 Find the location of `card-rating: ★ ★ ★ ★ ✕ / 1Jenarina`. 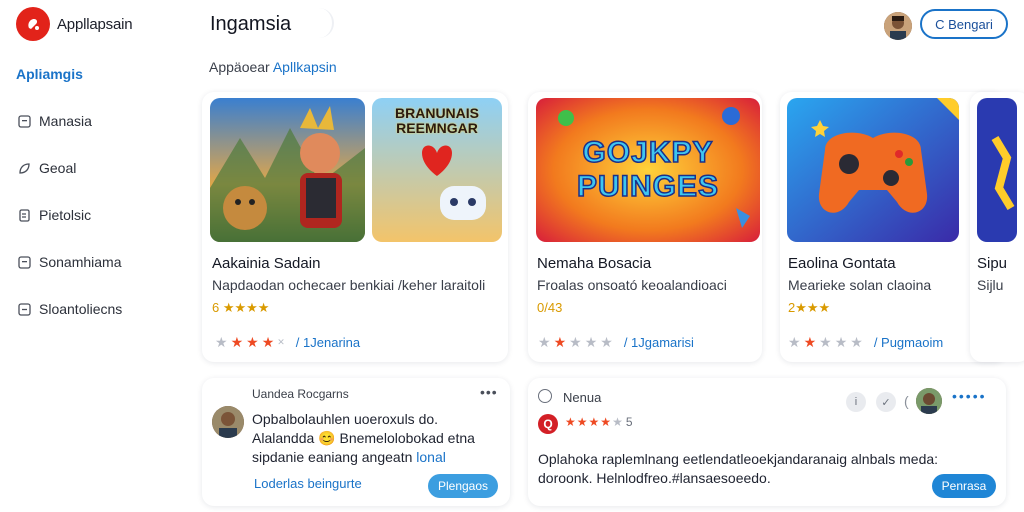

card-rating: ★ ★ ★ ★ ✕ / 1Jenarina is located at coordinates (287, 342).